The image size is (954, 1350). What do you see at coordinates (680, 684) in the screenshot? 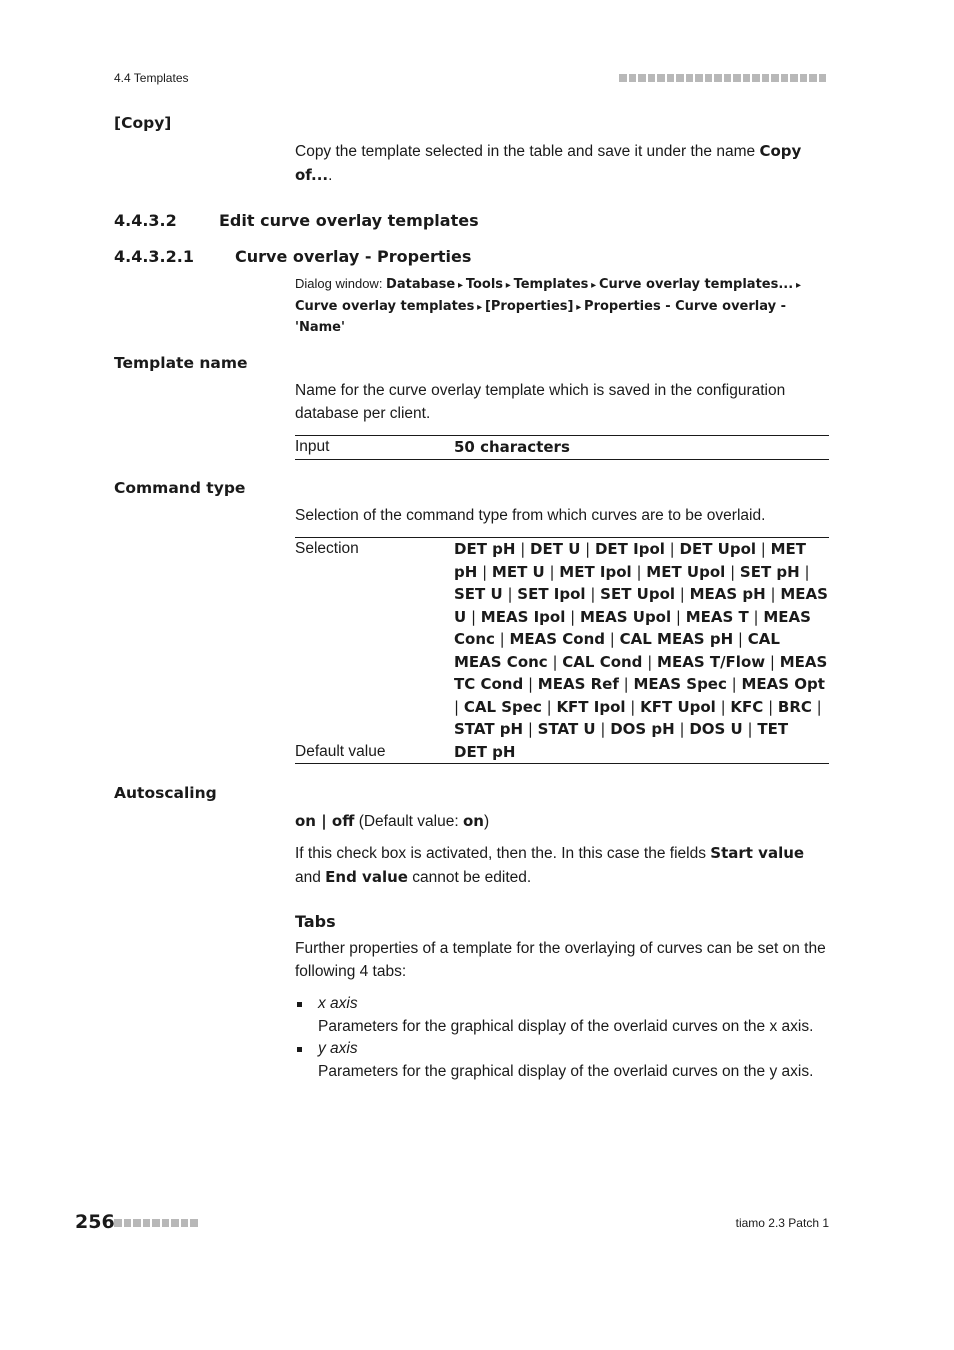
I see `command-type-option: MEAS Spec` at bounding box center [680, 684].